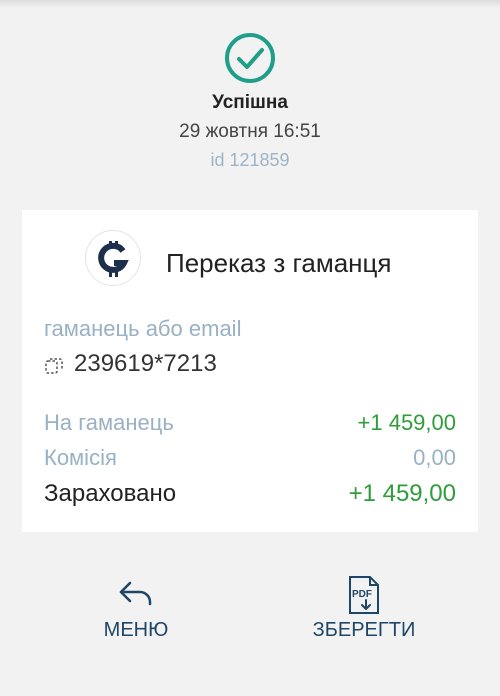  What do you see at coordinates (434, 457) in the screenshot?
I see `fee-value: 0,00` at bounding box center [434, 457].